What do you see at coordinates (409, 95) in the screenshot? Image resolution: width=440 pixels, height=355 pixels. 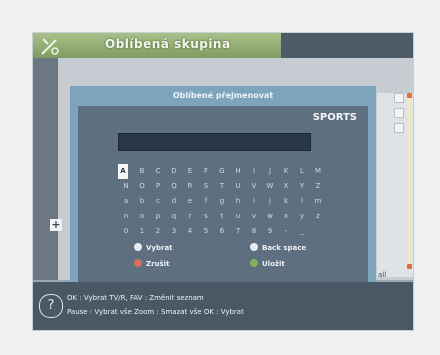 I see `scroll-top-marker` at bounding box center [409, 95].